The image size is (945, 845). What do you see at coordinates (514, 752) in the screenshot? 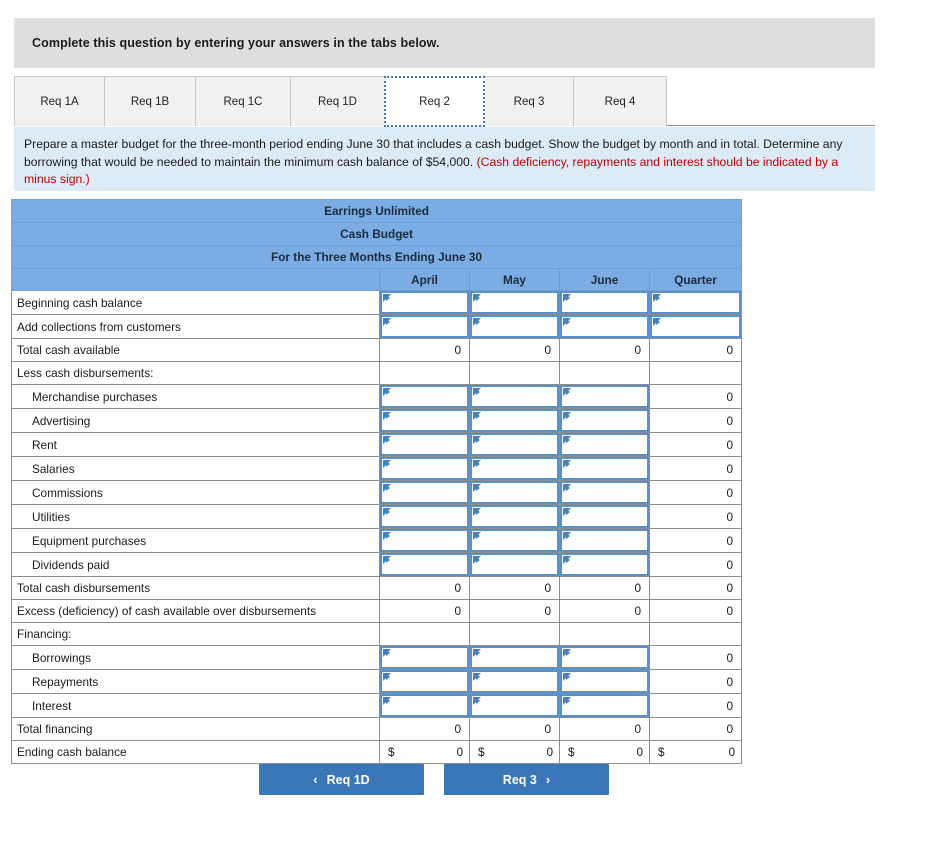
I see `cell-currency-may: $0` at bounding box center [514, 752].